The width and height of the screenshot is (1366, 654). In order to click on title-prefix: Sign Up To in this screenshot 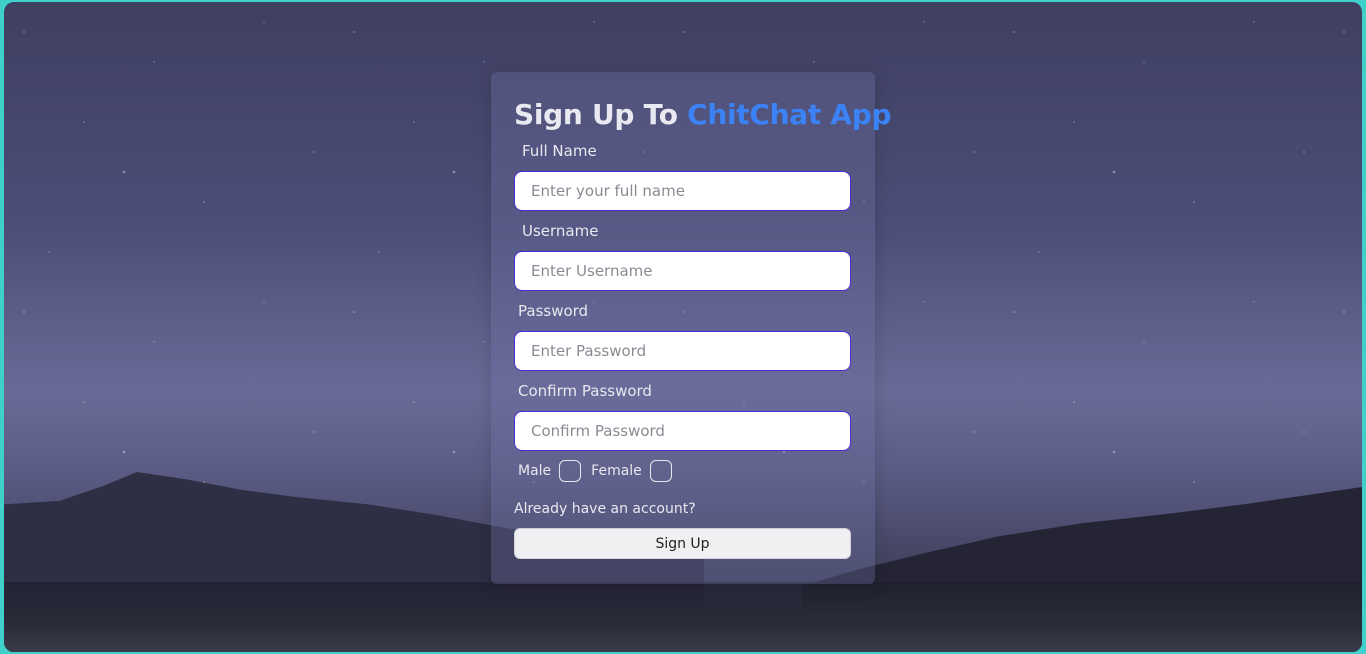, I will do `click(596, 114)`.